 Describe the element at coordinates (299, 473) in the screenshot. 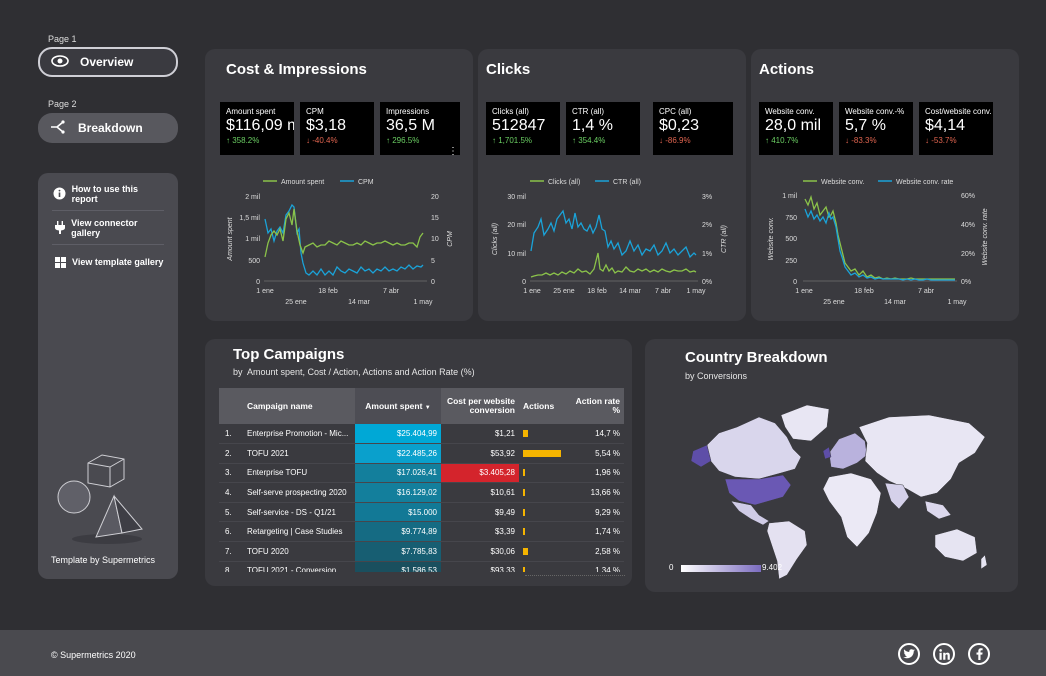

I see `campaign-name: Enterprise TOFU` at that location.